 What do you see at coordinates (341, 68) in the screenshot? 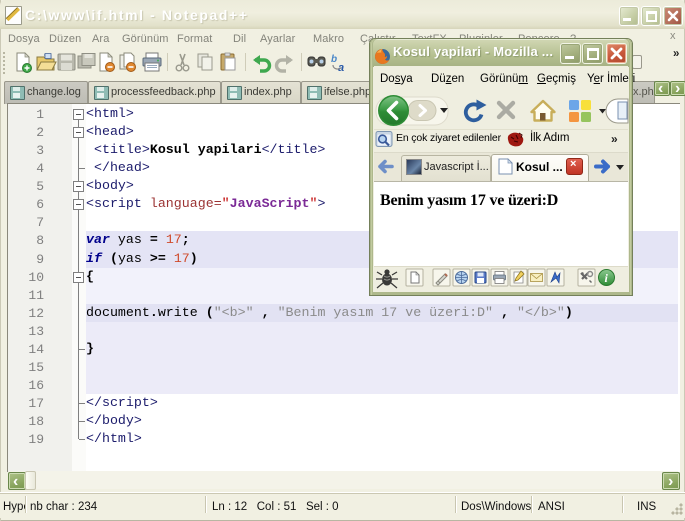
I see `svg-text: a` at bounding box center [341, 68].